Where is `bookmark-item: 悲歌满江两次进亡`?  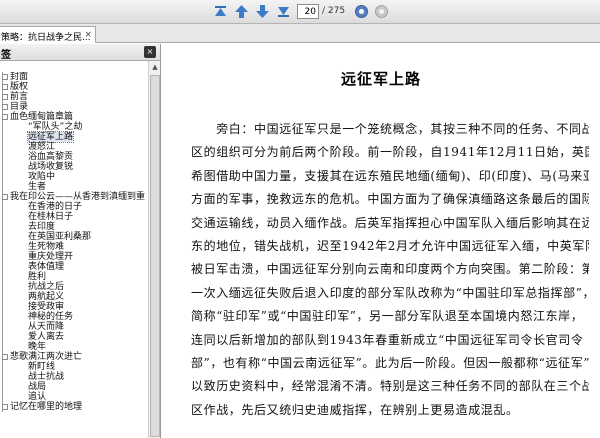
bookmark-item: 悲歌满江两次进亡 is located at coordinates (42, 357).